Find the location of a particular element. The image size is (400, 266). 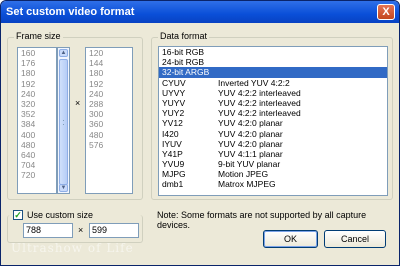

height-list-item: 300 is located at coordinates (109, 114).